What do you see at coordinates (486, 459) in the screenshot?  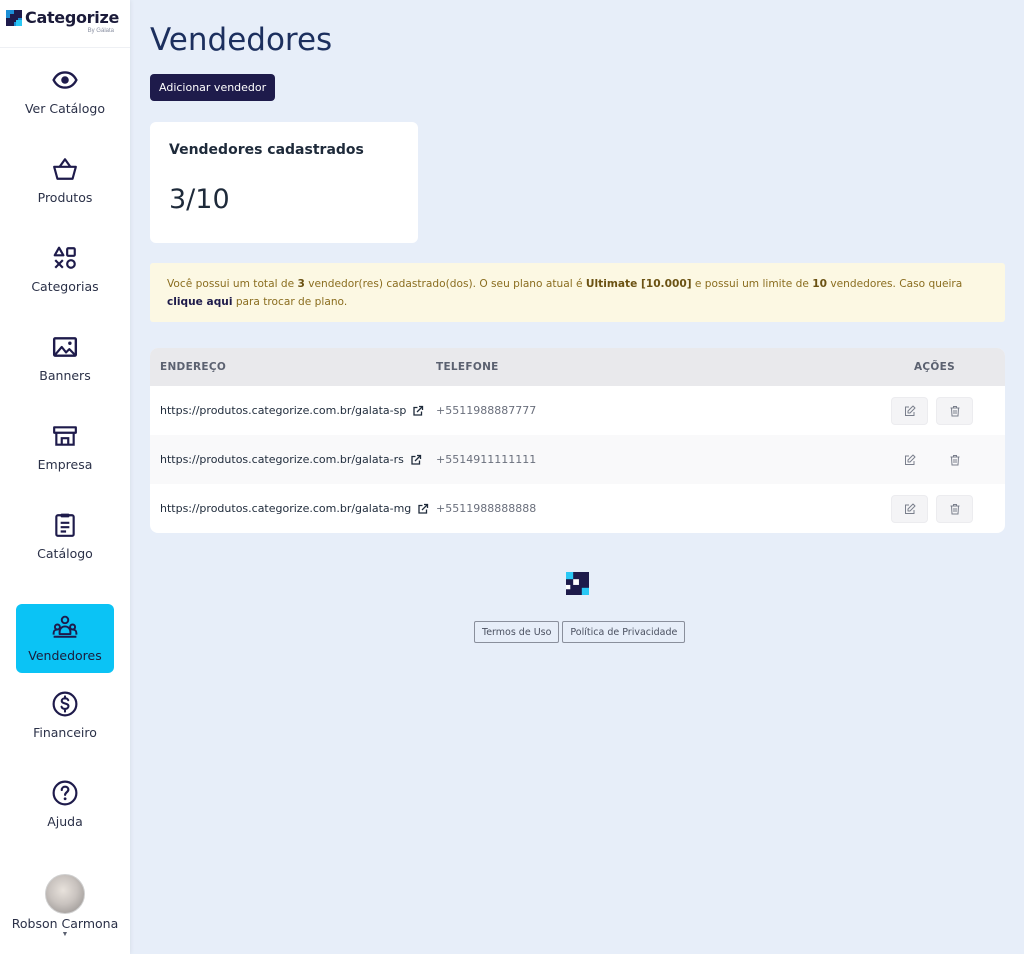 I see `seller-phone: +5514911111111` at bounding box center [486, 459].